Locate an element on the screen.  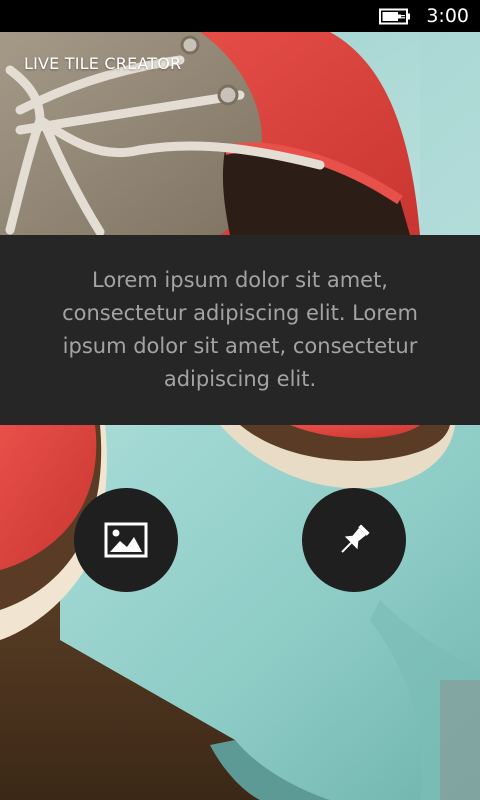
choose-image-button is located at coordinates (126, 540).